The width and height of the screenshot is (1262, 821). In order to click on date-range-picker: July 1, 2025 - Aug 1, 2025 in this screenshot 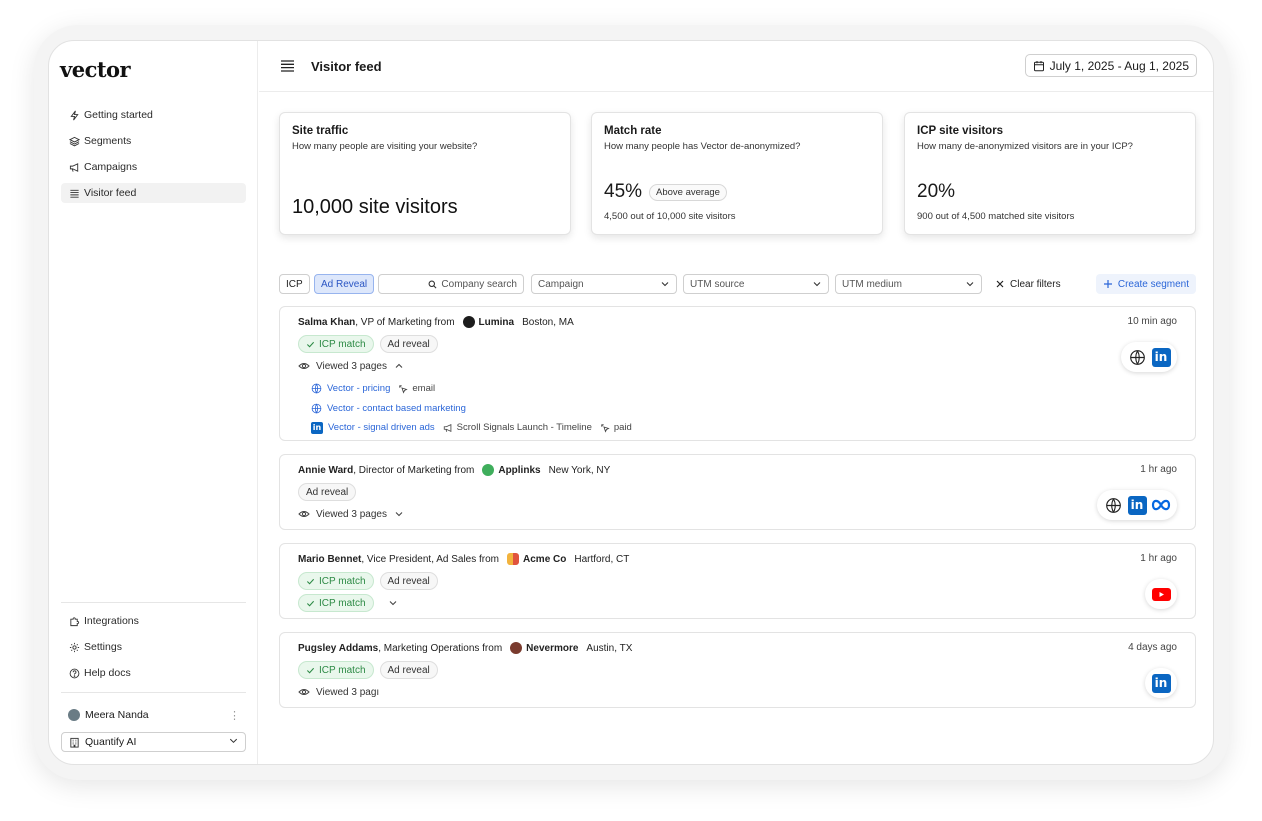, I will do `click(1110, 65)`.